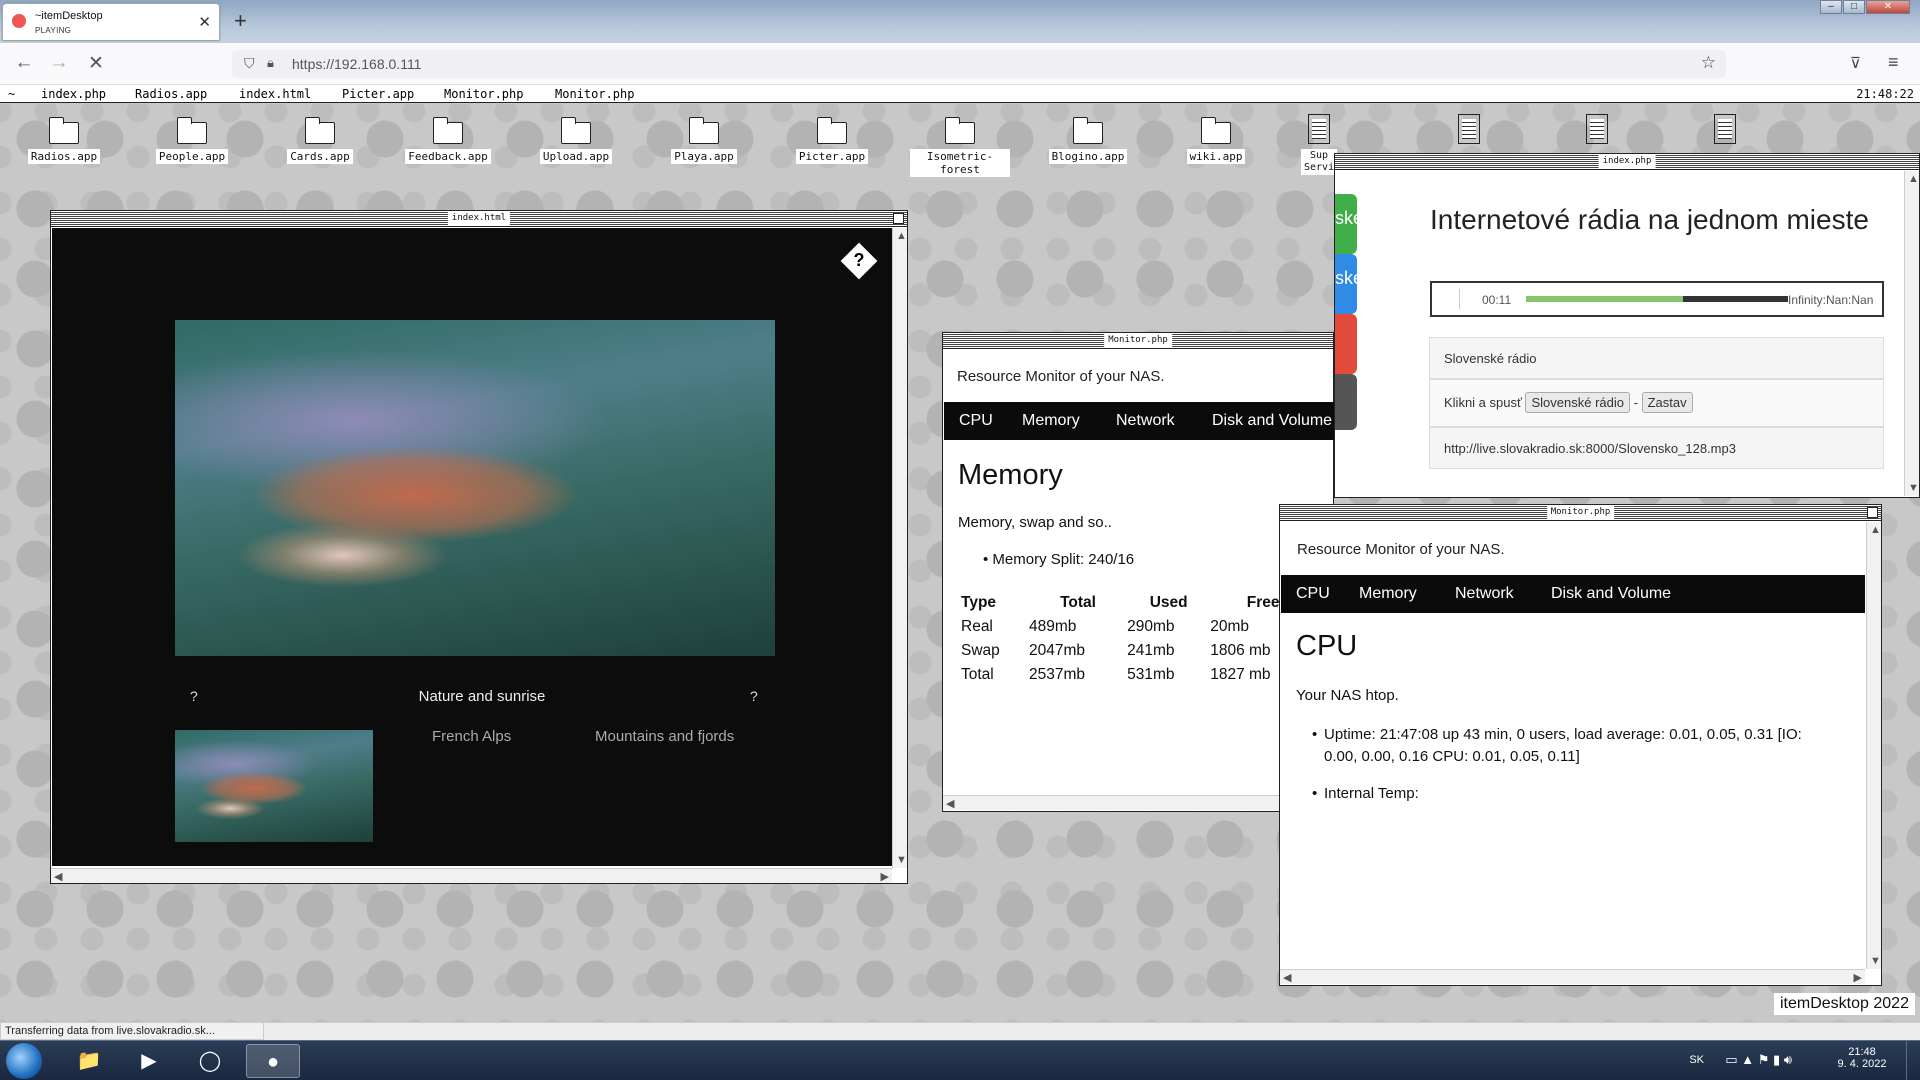 The image size is (1920, 1080). Describe the element at coordinates (378, 94) in the screenshot. I see `menu-item-picter-app: Picter.app` at that location.